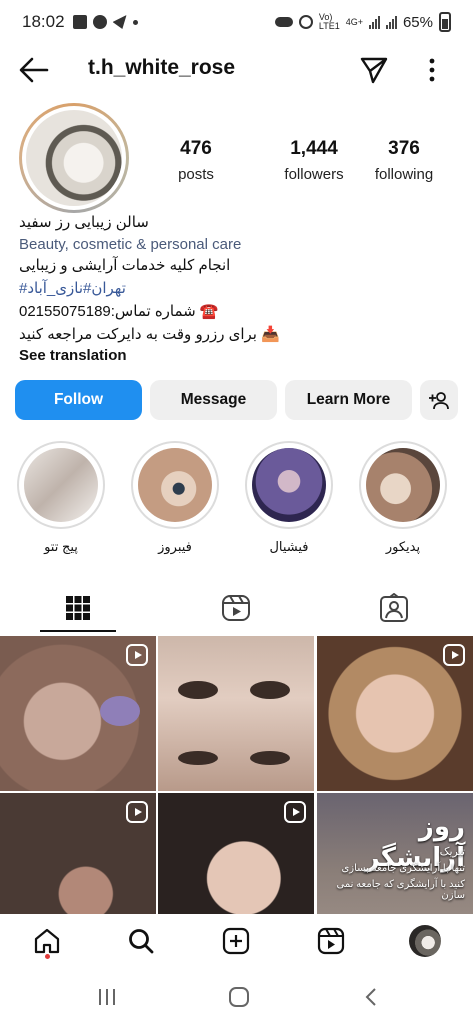 Image resolution: width=473 pixels, height=1024 pixels. What do you see at coordinates (84, 222) in the screenshot?
I see `bio-name: سالن زیبایی رز سفید` at bounding box center [84, 222].